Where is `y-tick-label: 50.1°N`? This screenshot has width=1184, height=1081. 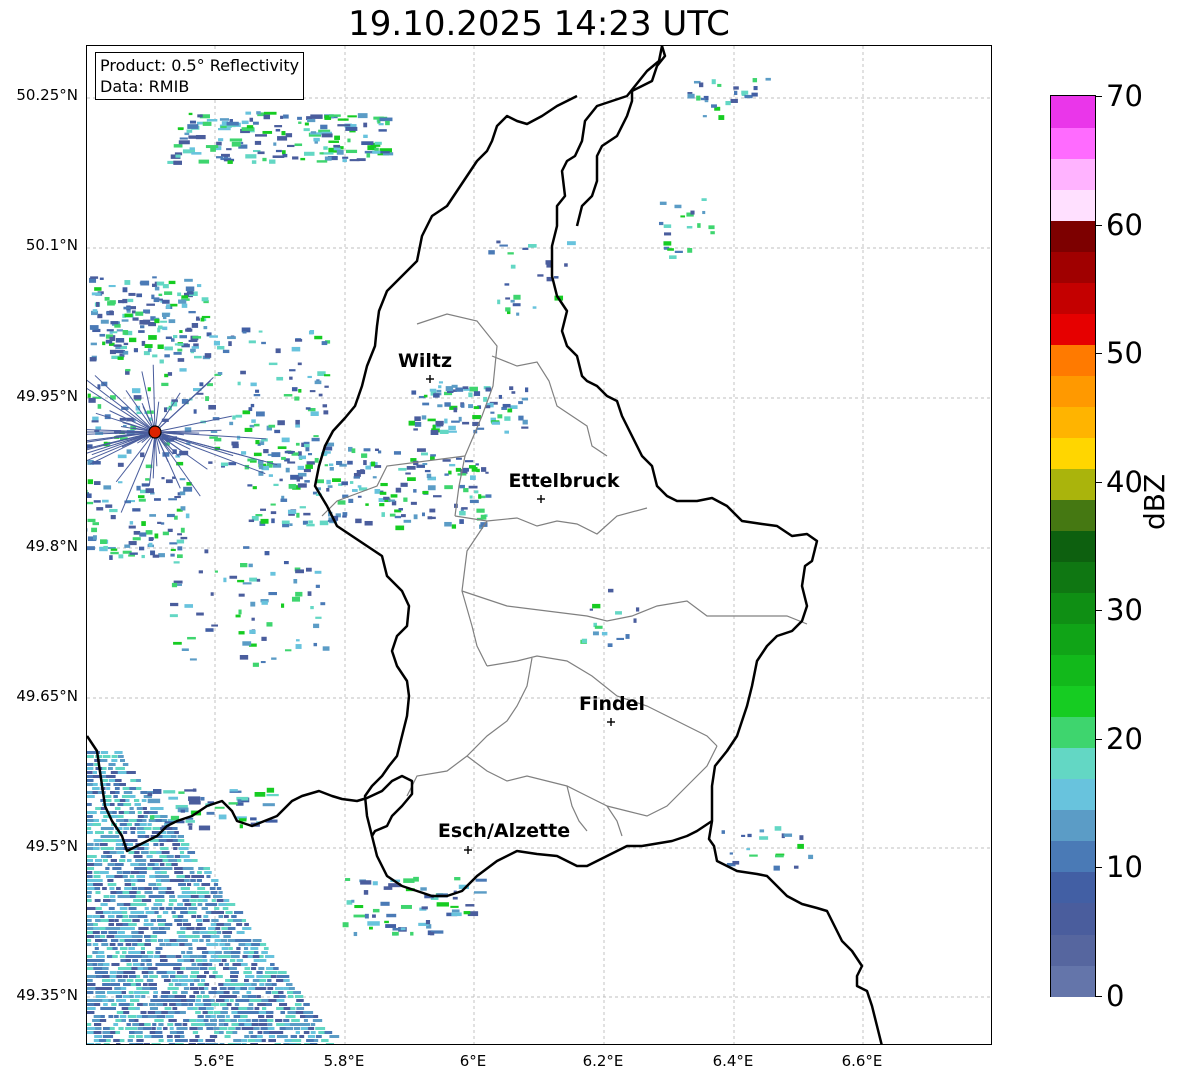
y-tick-label: 50.1°N is located at coordinates (51, 245).